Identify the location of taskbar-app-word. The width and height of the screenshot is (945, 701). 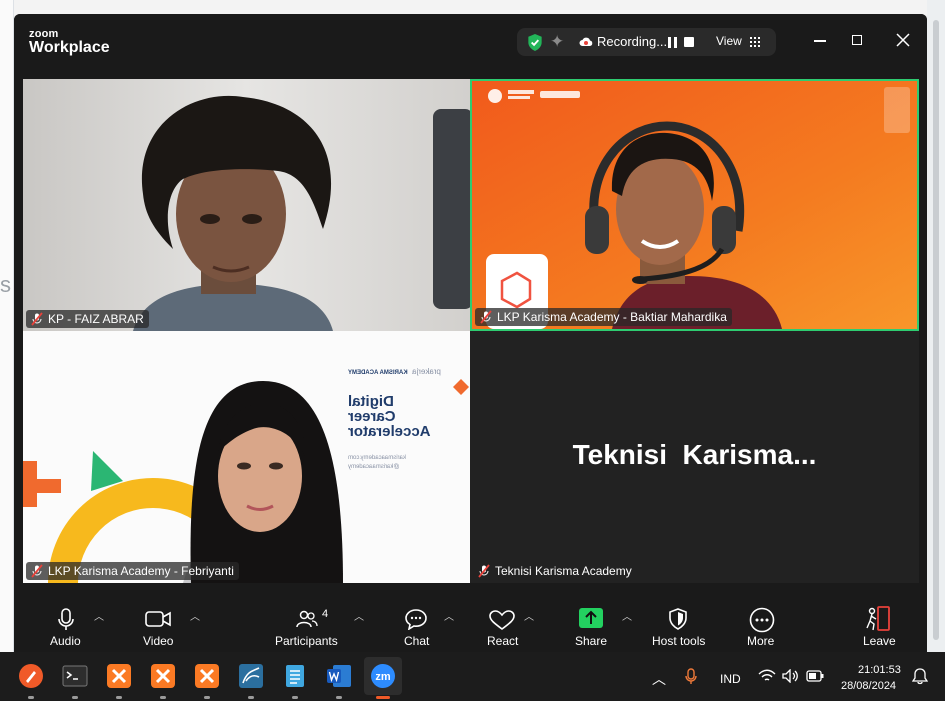
(339, 676).